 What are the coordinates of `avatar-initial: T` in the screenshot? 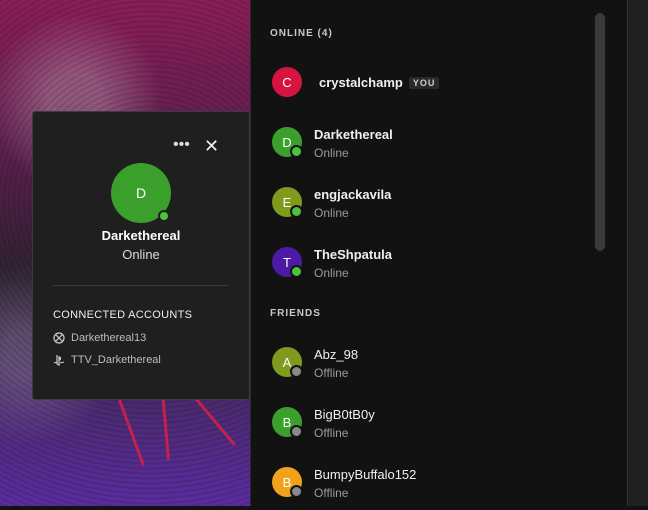 It's located at (287, 262).